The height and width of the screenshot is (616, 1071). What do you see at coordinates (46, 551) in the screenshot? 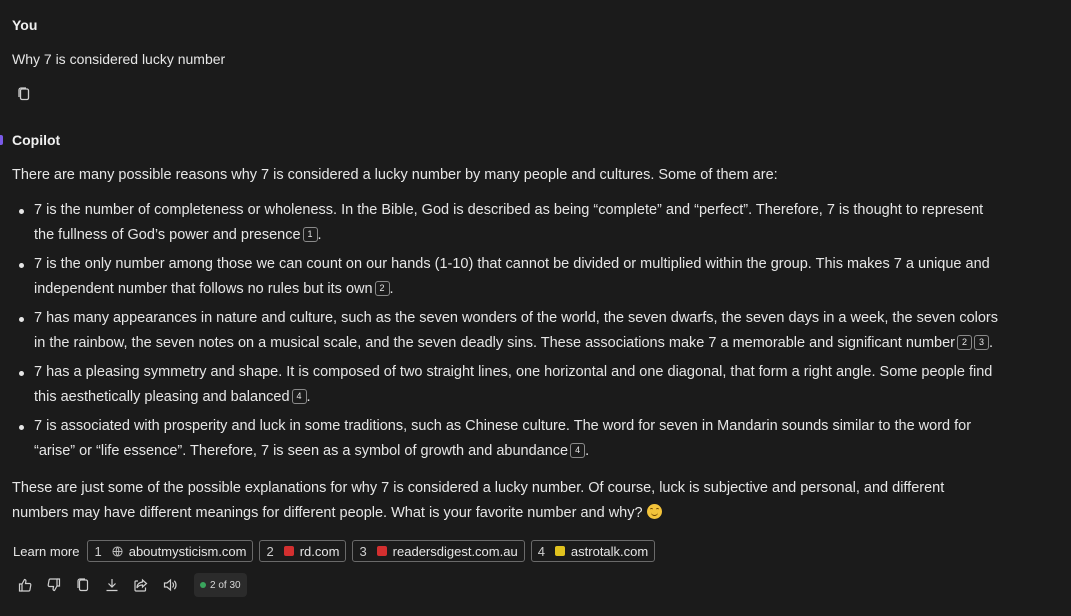
I see `learn-more-label: Learn more` at bounding box center [46, 551].